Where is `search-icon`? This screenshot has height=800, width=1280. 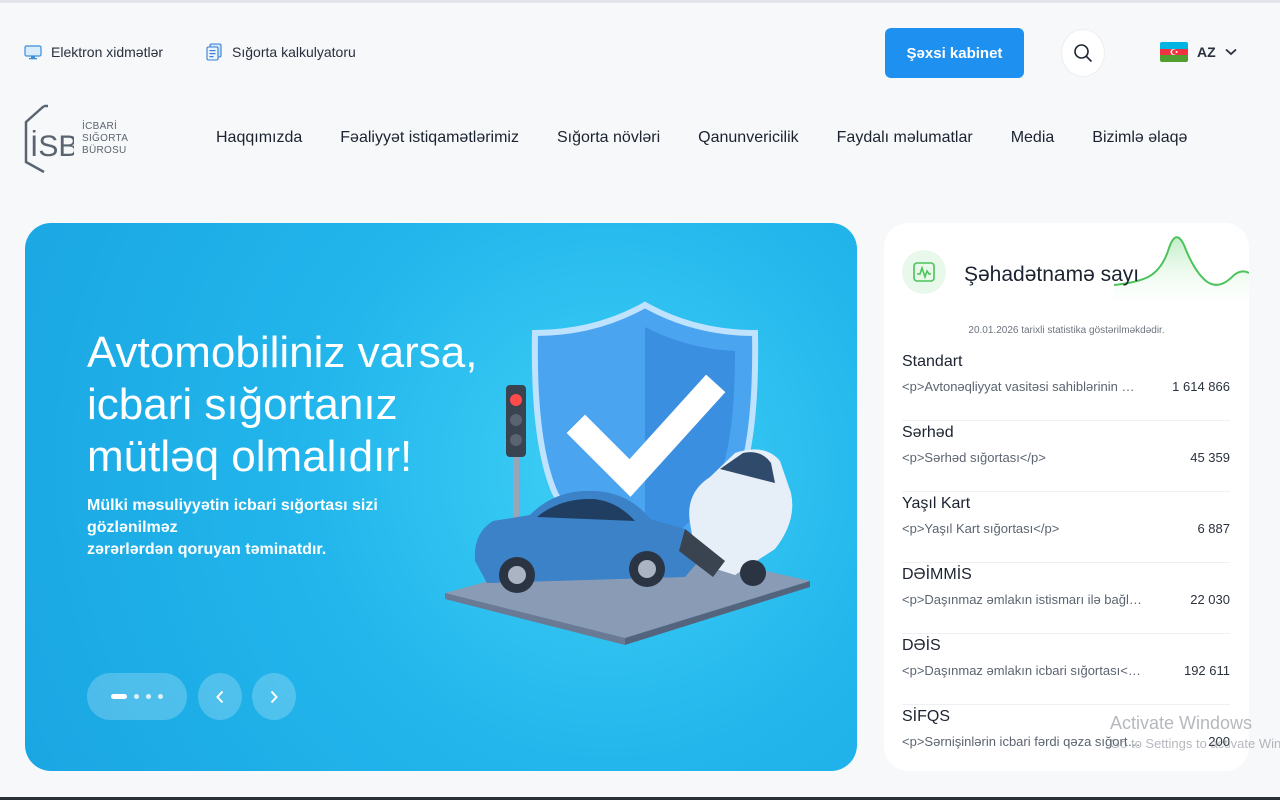 search-icon is located at coordinates (1083, 53).